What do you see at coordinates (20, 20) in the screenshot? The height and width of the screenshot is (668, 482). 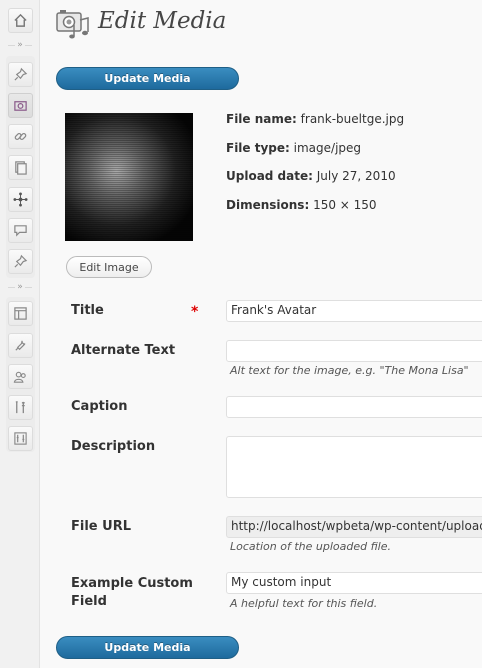 I see `dashboard-icon` at bounding box center [20, 20].